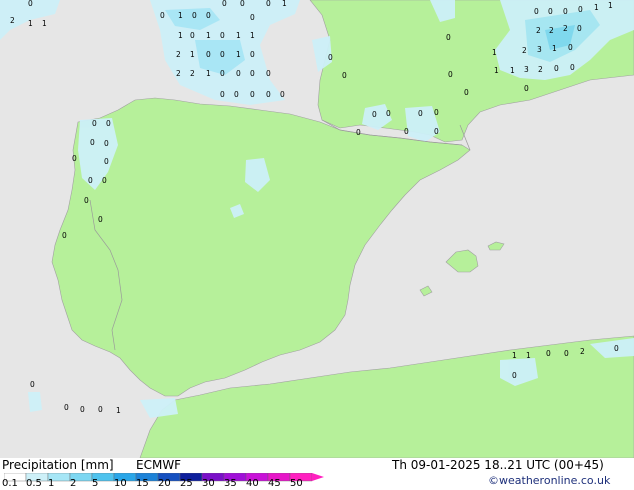 This screenshot has width=634, height=490. Describe the element at coordinates (296, 483) in the screenshot. I see `legend-tick-label: 50` at that location.